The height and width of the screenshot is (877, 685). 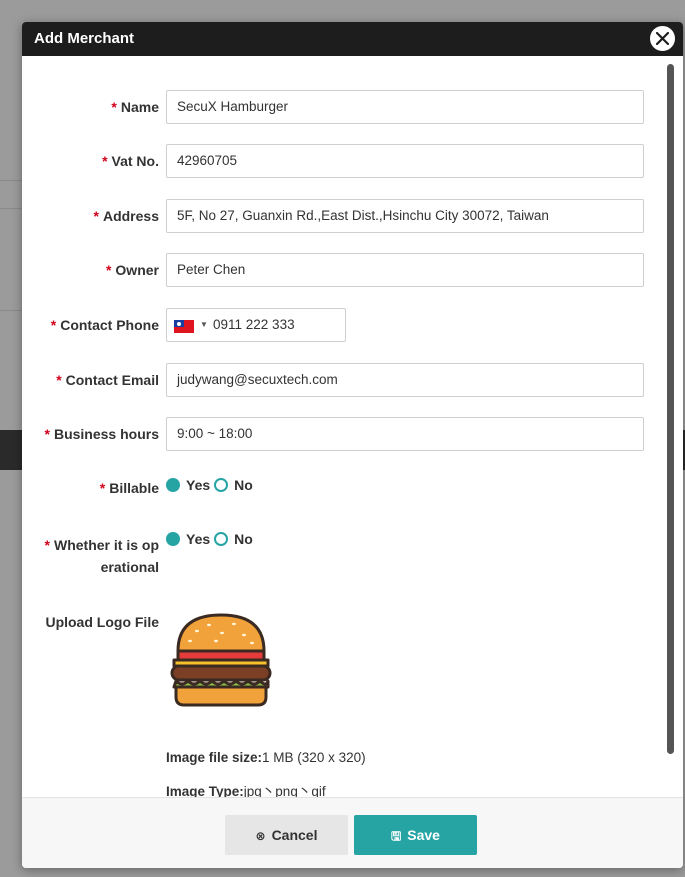 I want to click on email-input: judywang@secuxtech.com, so click(x=405, y=380).